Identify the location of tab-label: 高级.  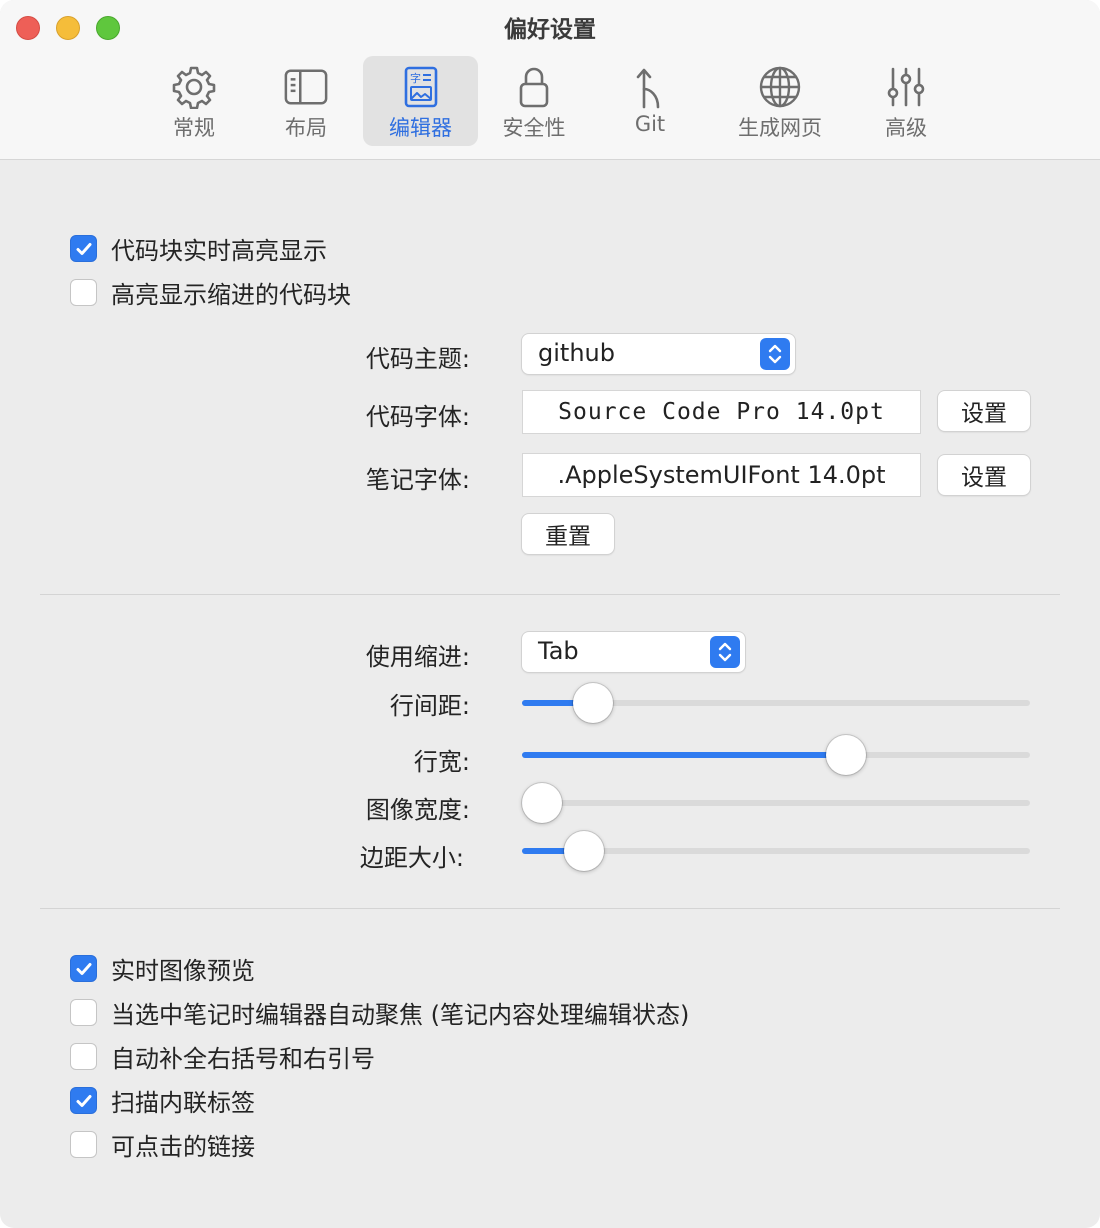
(906, 128).